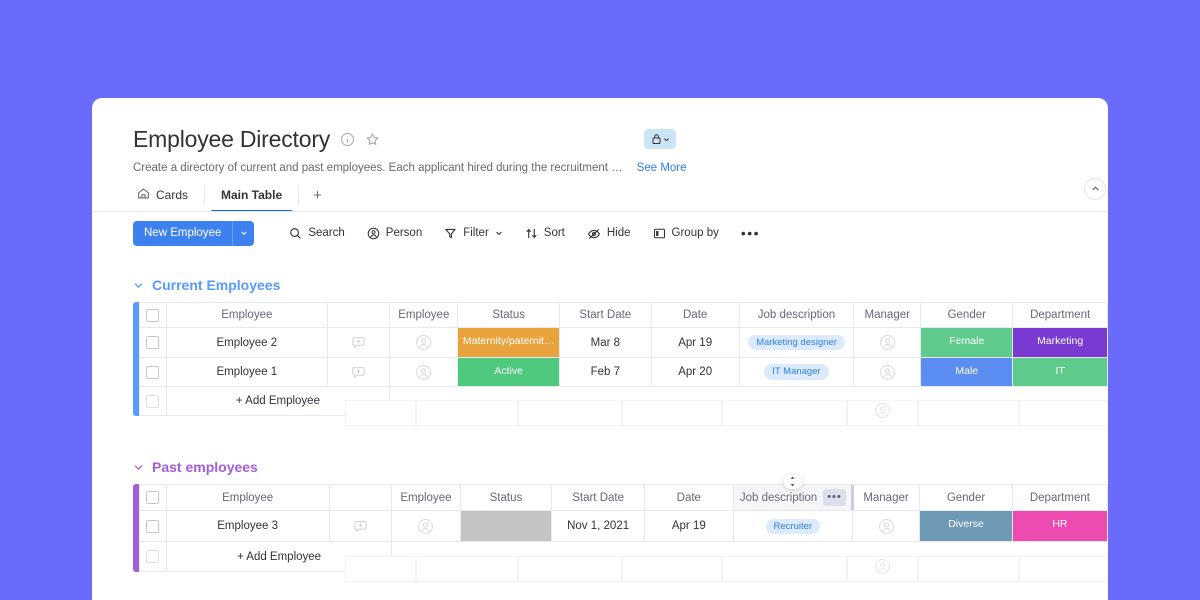 This screenshot has width=1200, height=600. I want to click on cell-employee-name: Employee 2, so click(247, 342).